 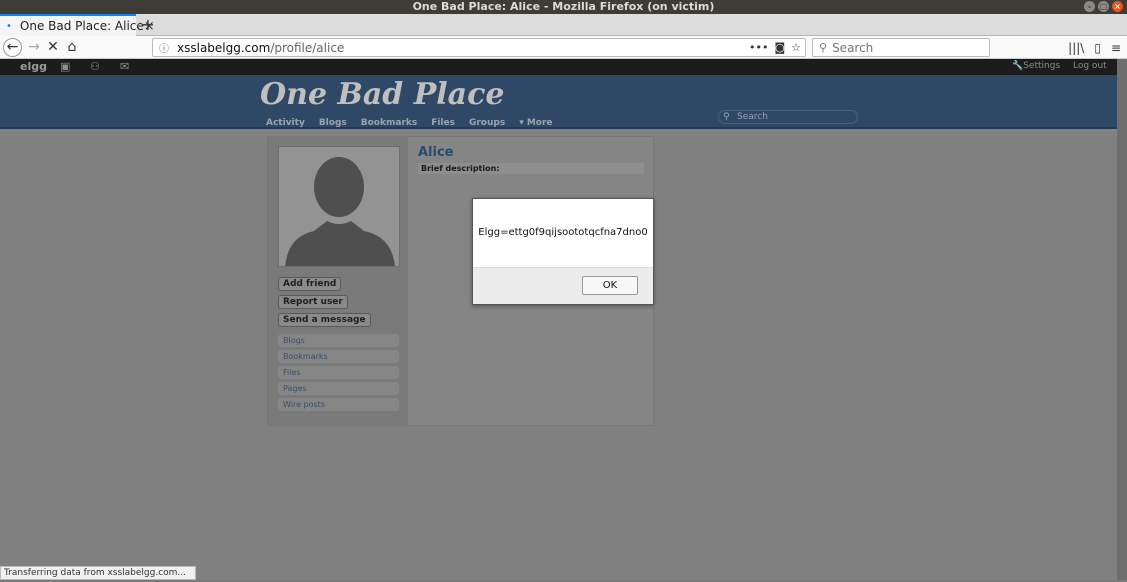 What do you see at coordinates (33, 66) in the screenshot?
I see `elgg-logo: elgg` at bounding box center [33, 66].